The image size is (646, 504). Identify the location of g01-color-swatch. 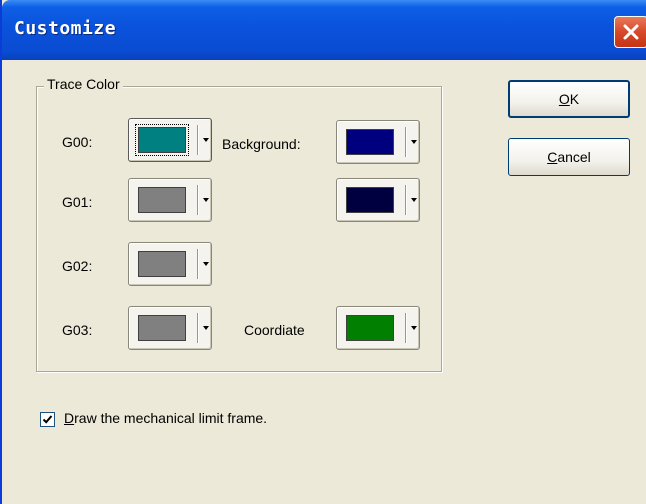
(162, 200).